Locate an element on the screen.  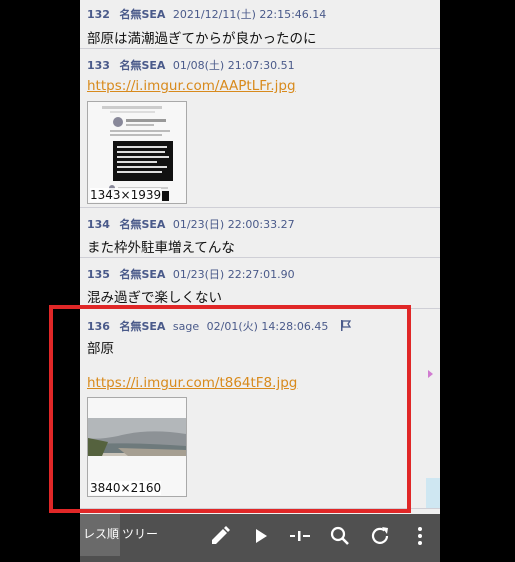
tab-tree: ツリー is located at coordinates (140, 534).